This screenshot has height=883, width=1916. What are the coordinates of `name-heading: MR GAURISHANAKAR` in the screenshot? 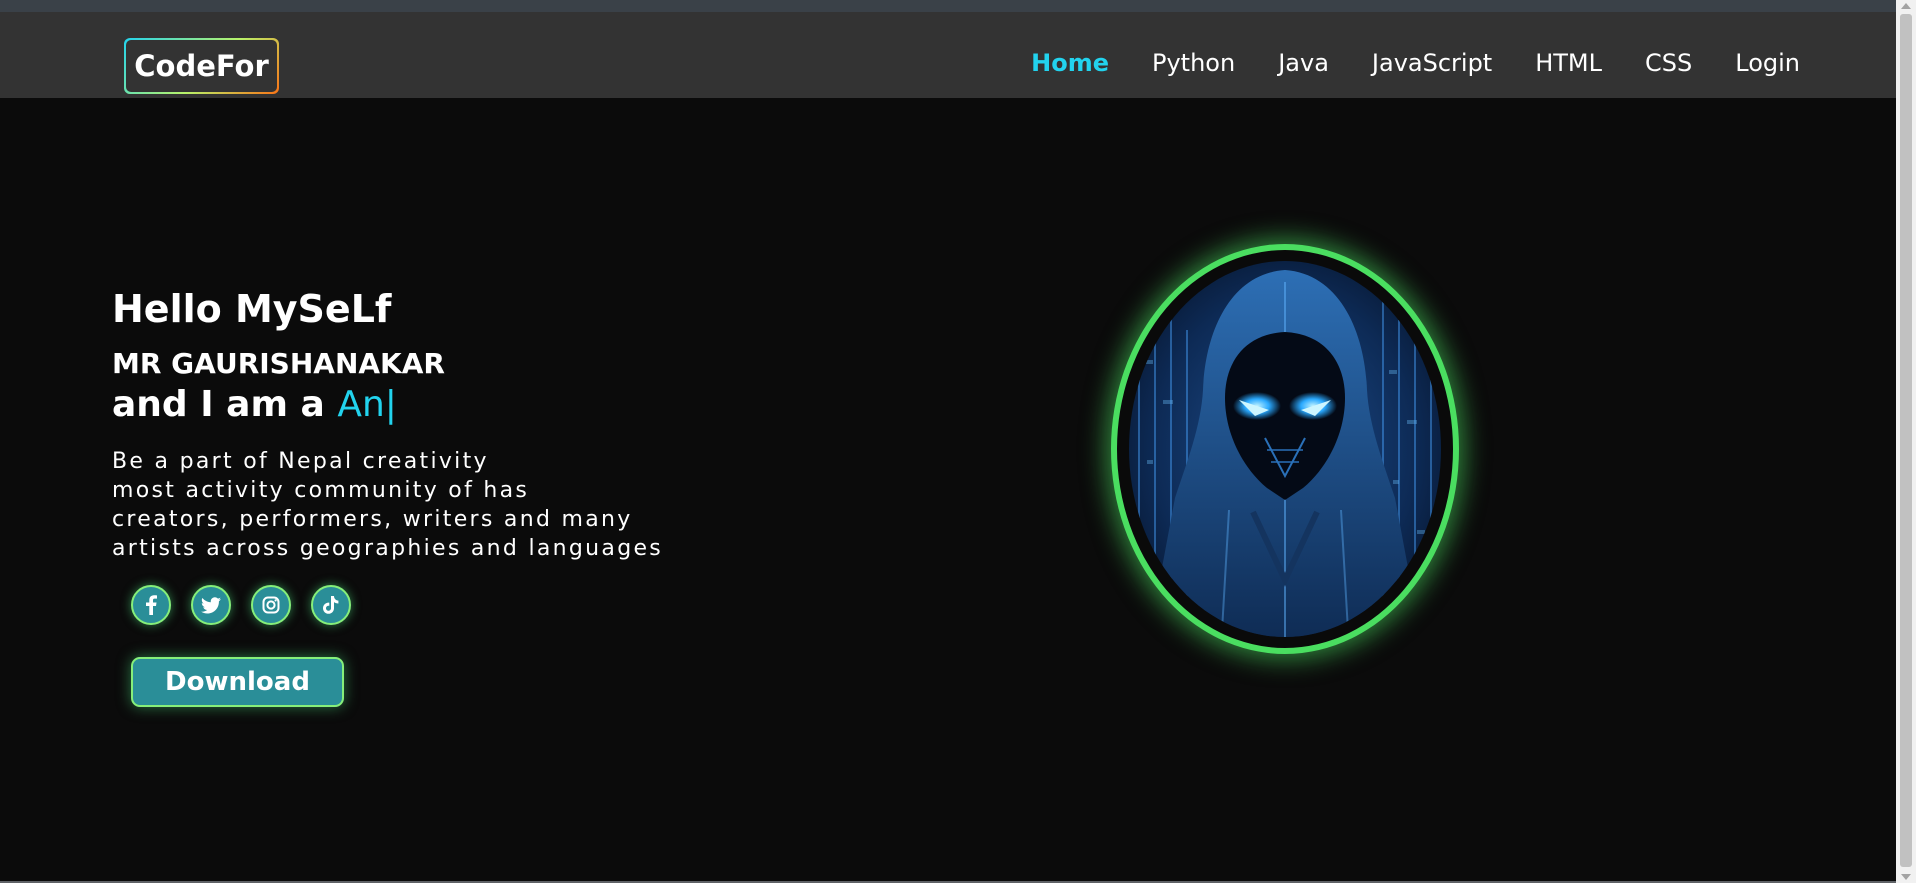 It's located at (278, 363).